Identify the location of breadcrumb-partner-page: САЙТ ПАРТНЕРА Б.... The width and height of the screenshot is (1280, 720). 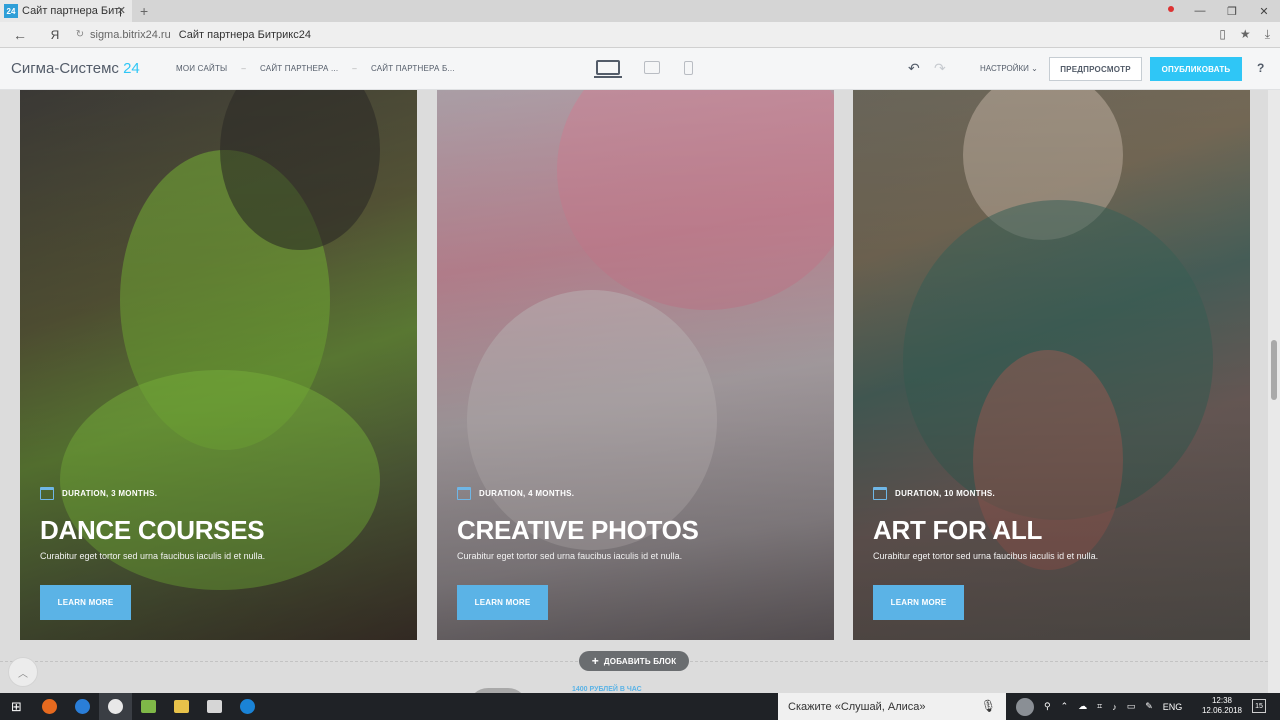
(413, 68).